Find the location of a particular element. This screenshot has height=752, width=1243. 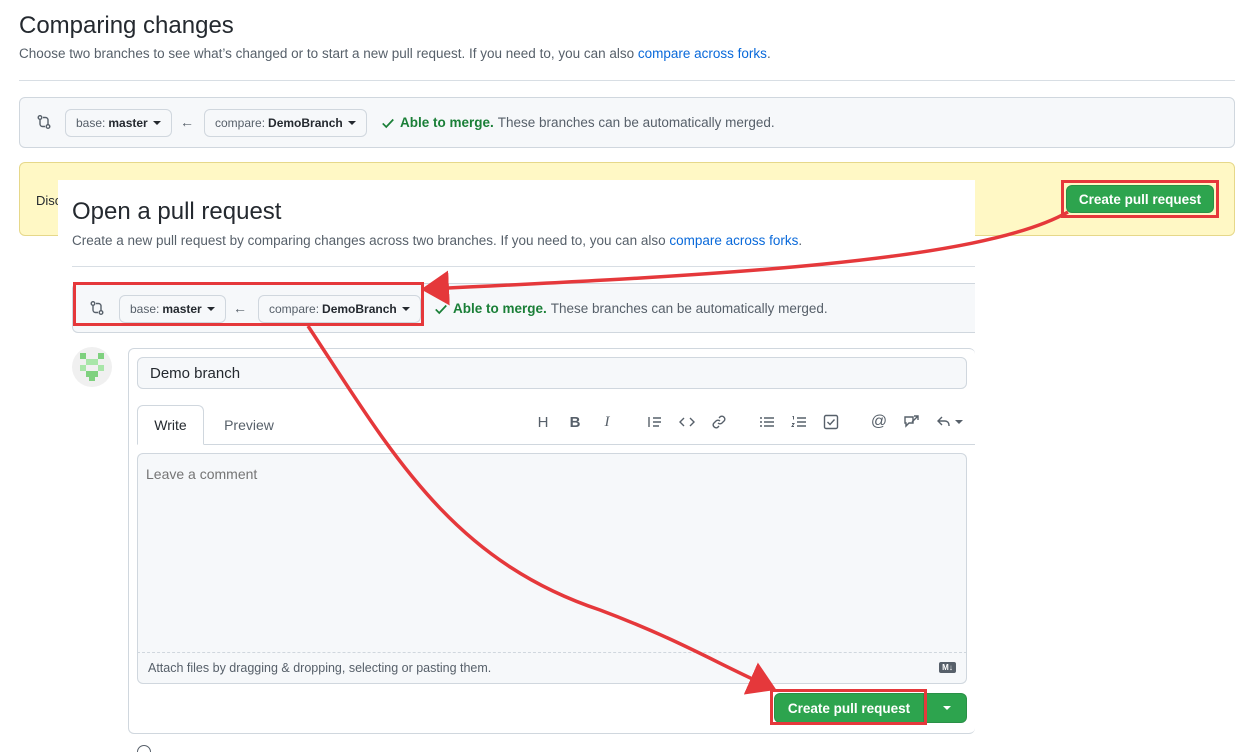

avatar is located at coordinates (92, 367).